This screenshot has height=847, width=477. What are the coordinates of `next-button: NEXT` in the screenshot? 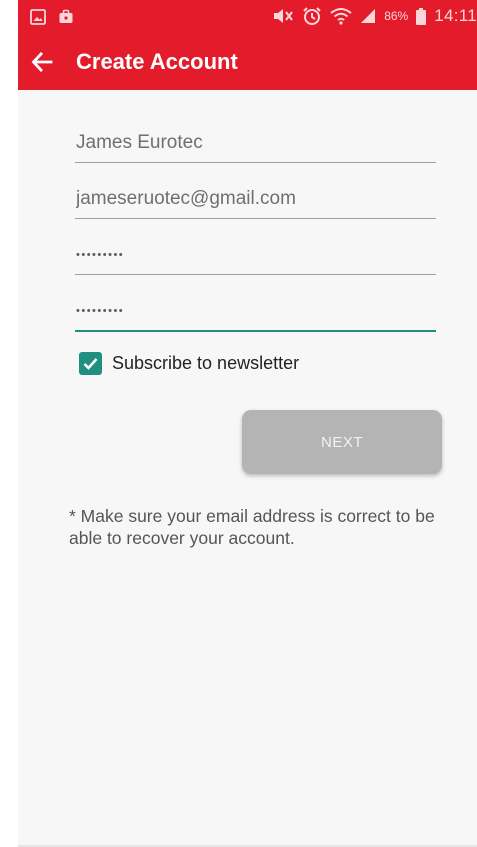 It's located at (342, 442).